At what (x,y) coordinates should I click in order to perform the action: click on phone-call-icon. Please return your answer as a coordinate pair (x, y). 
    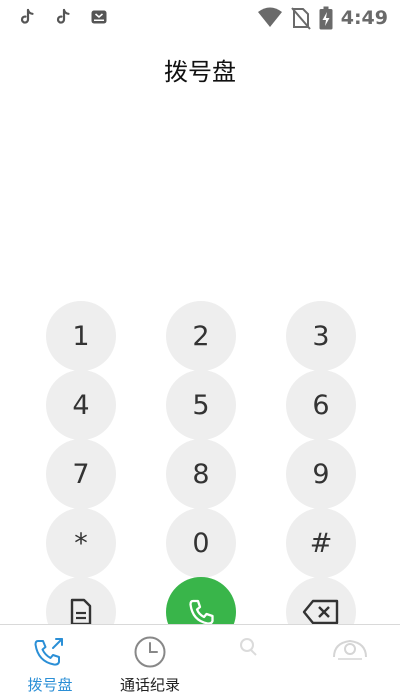
    Looking at the image, I should click on (201, 612).